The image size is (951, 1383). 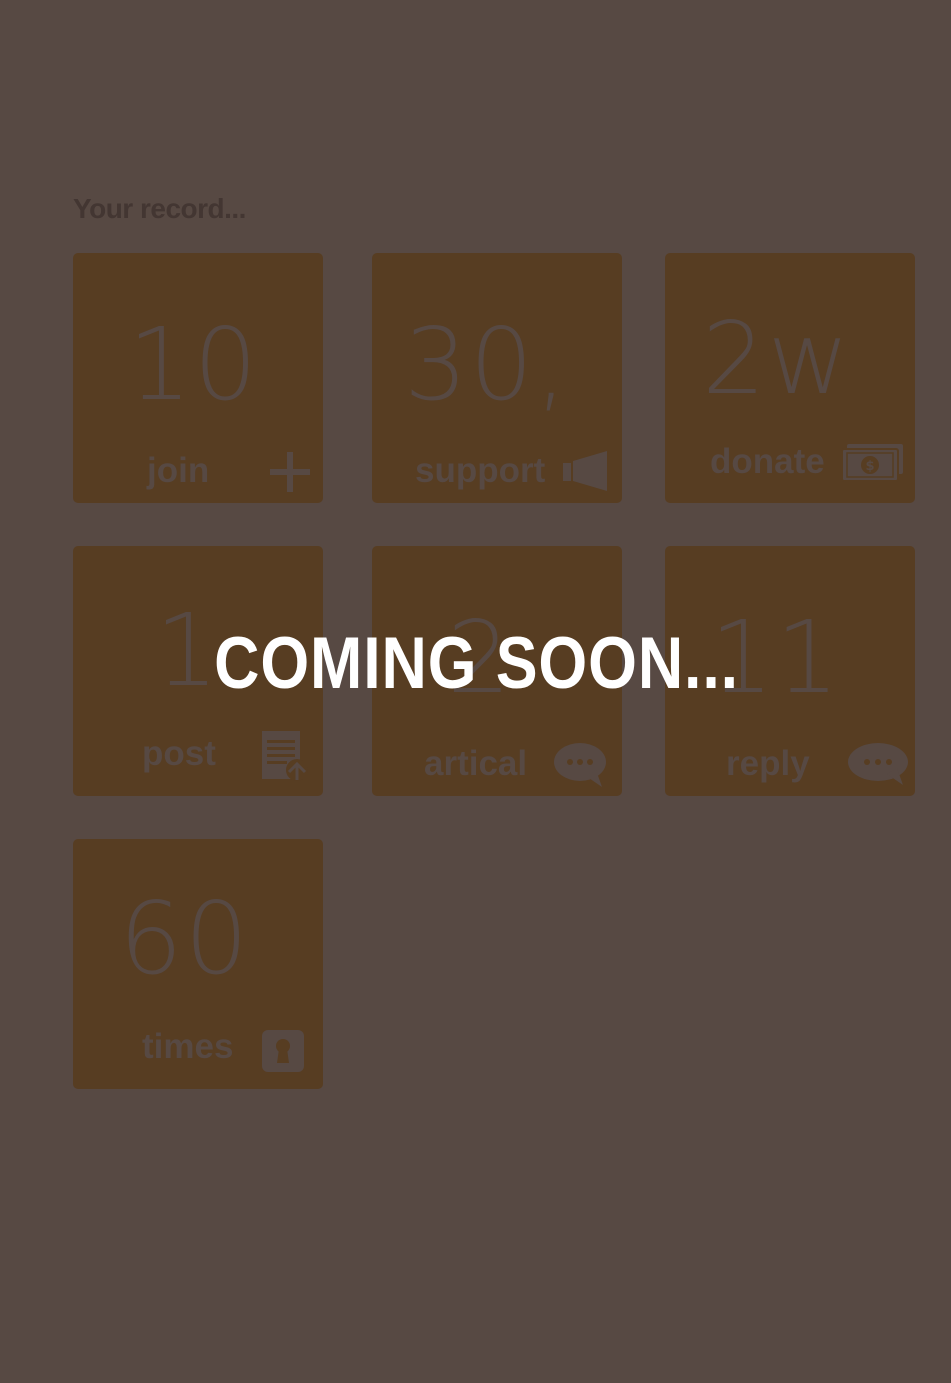 I want to click on tile-label: donate, so click(x=767, y=461).